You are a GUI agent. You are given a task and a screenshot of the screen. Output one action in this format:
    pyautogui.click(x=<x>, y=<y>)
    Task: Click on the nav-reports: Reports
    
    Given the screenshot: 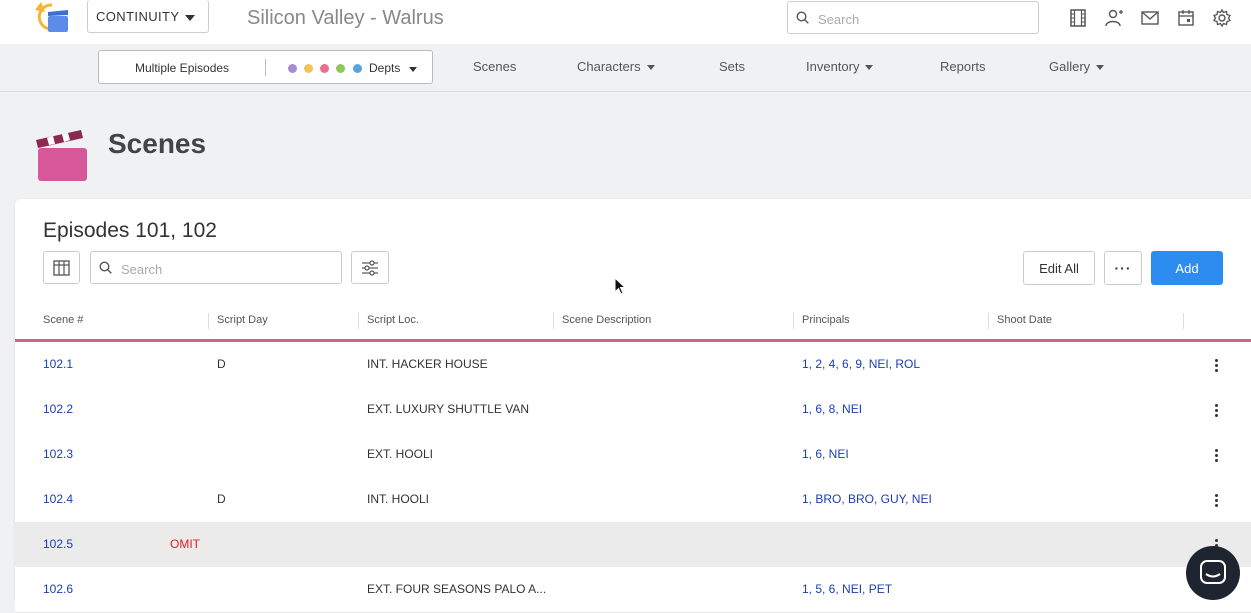 What is the action you would take?
    pyautogui.click(x=963, y=66)
    